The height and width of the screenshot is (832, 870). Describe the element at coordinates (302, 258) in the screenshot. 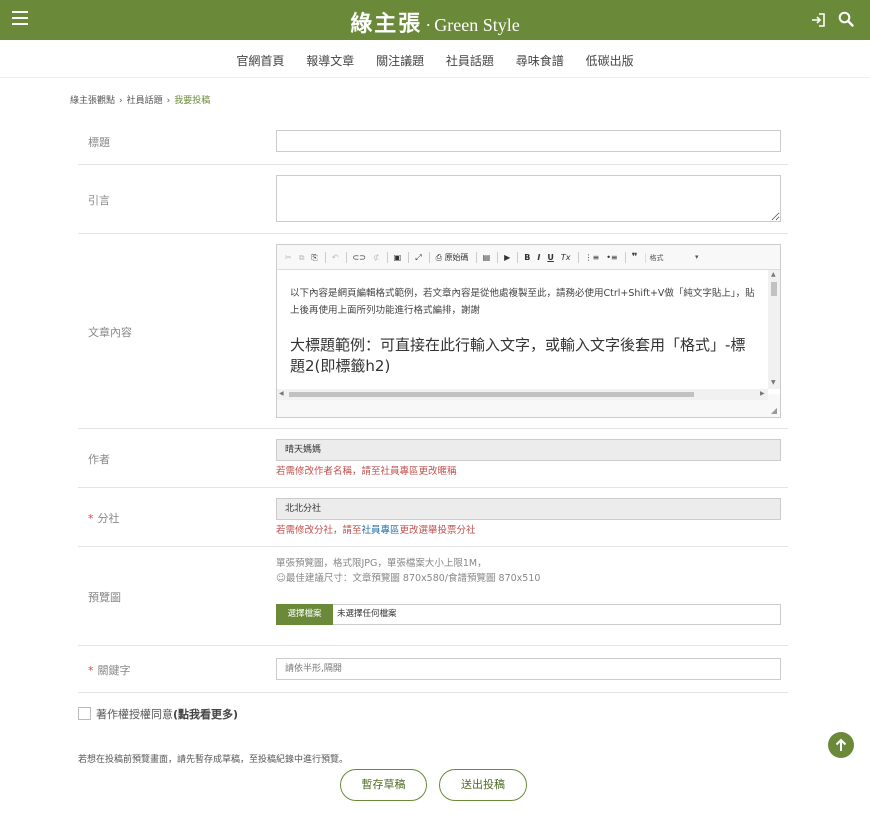

I see `copy-icon: ⧉` at that location.